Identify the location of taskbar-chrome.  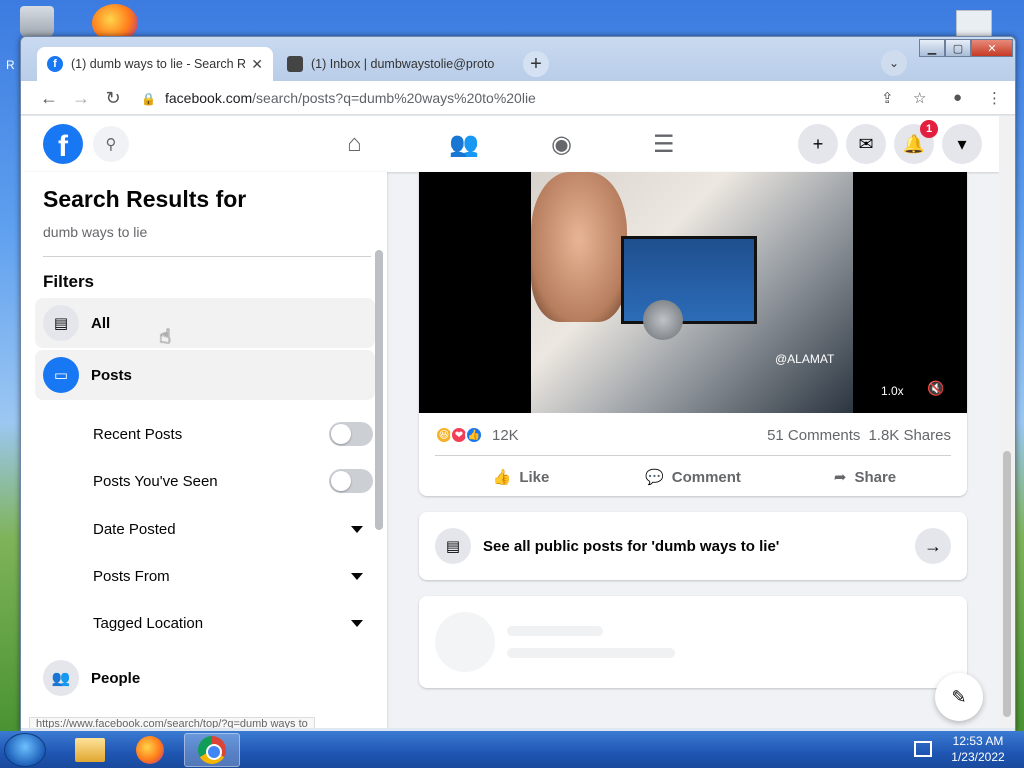
(212, 750).